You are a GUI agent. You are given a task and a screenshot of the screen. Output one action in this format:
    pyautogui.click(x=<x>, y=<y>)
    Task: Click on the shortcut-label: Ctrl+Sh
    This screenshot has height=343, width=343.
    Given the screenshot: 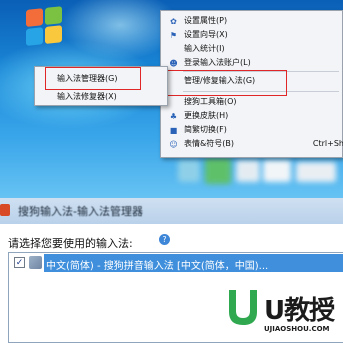 What is the action you would take?
    pyautogui.click(x=327, y=143)
    